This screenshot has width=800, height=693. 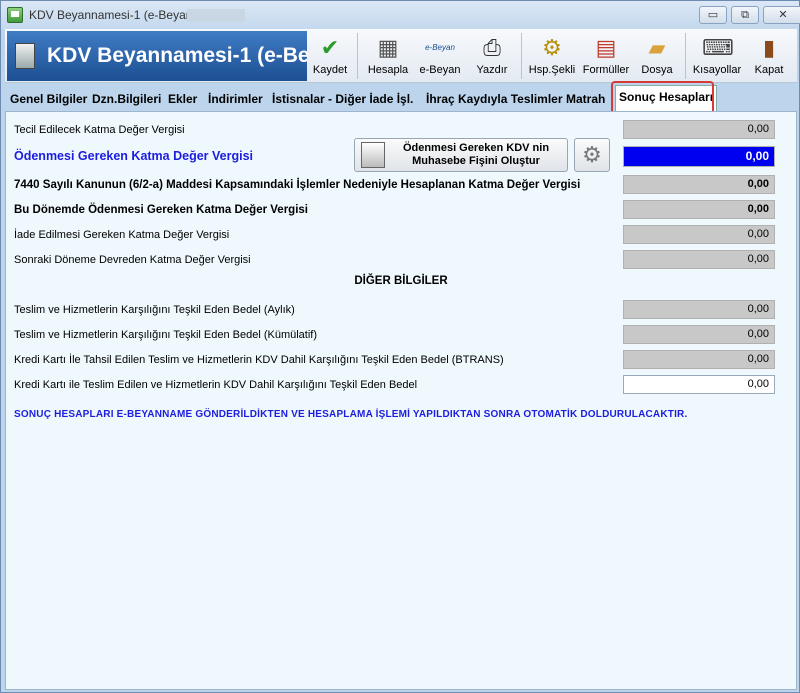 What do you see at coordinates (769, 47) in the screenshot?
I see `exit-door-icon: ▮` at bounding box center [769, 47].